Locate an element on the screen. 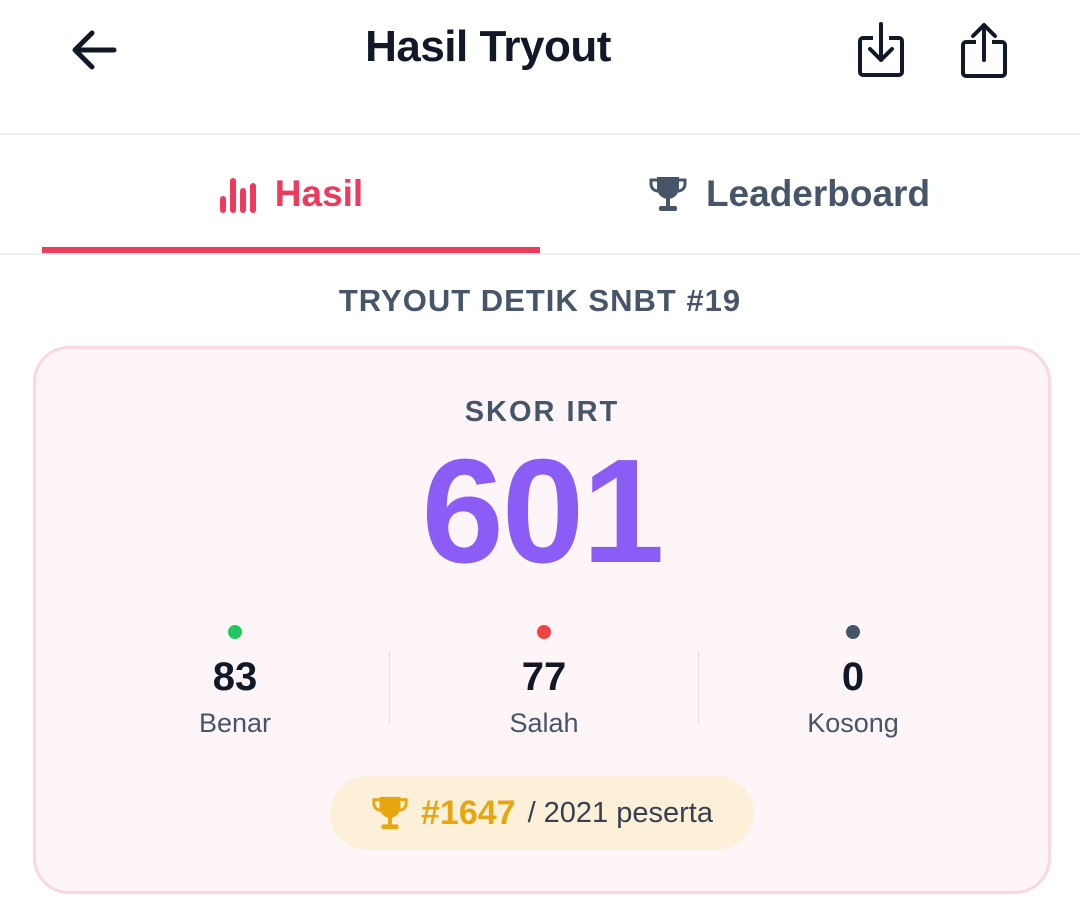  score-label: SKOR IRT is located at coordinates (542, 412).